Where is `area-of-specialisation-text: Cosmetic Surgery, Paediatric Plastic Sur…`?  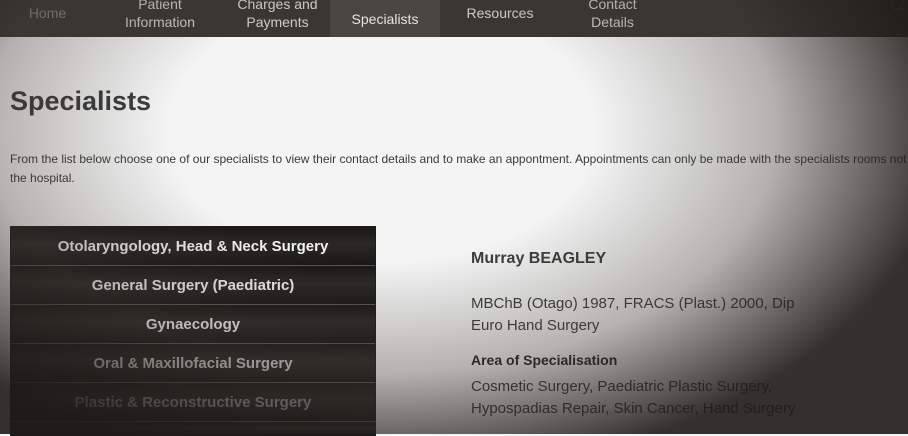 area-of-specialisation-text: Cosmetic Surgery, Paediatric Plastic Sur… is located at coordinates (633, 397).